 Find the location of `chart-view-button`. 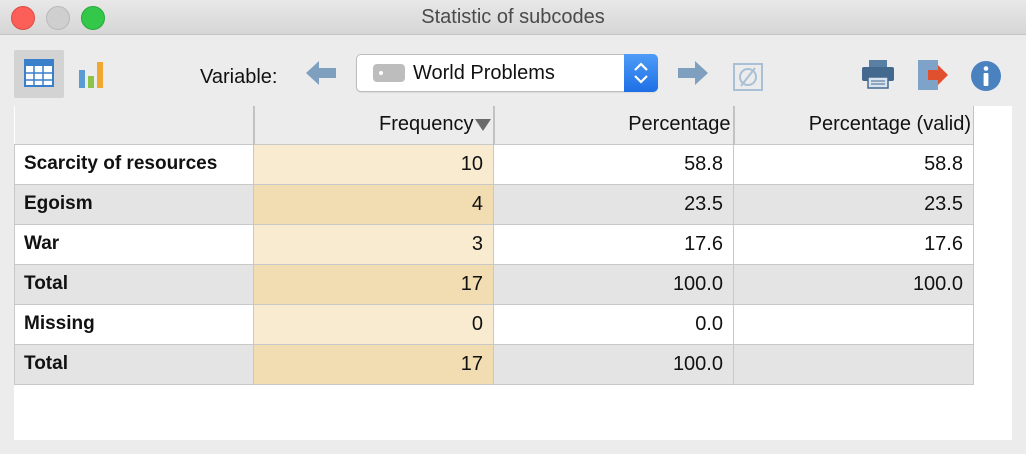

chart-view-button is located at coordinates (92, 74).